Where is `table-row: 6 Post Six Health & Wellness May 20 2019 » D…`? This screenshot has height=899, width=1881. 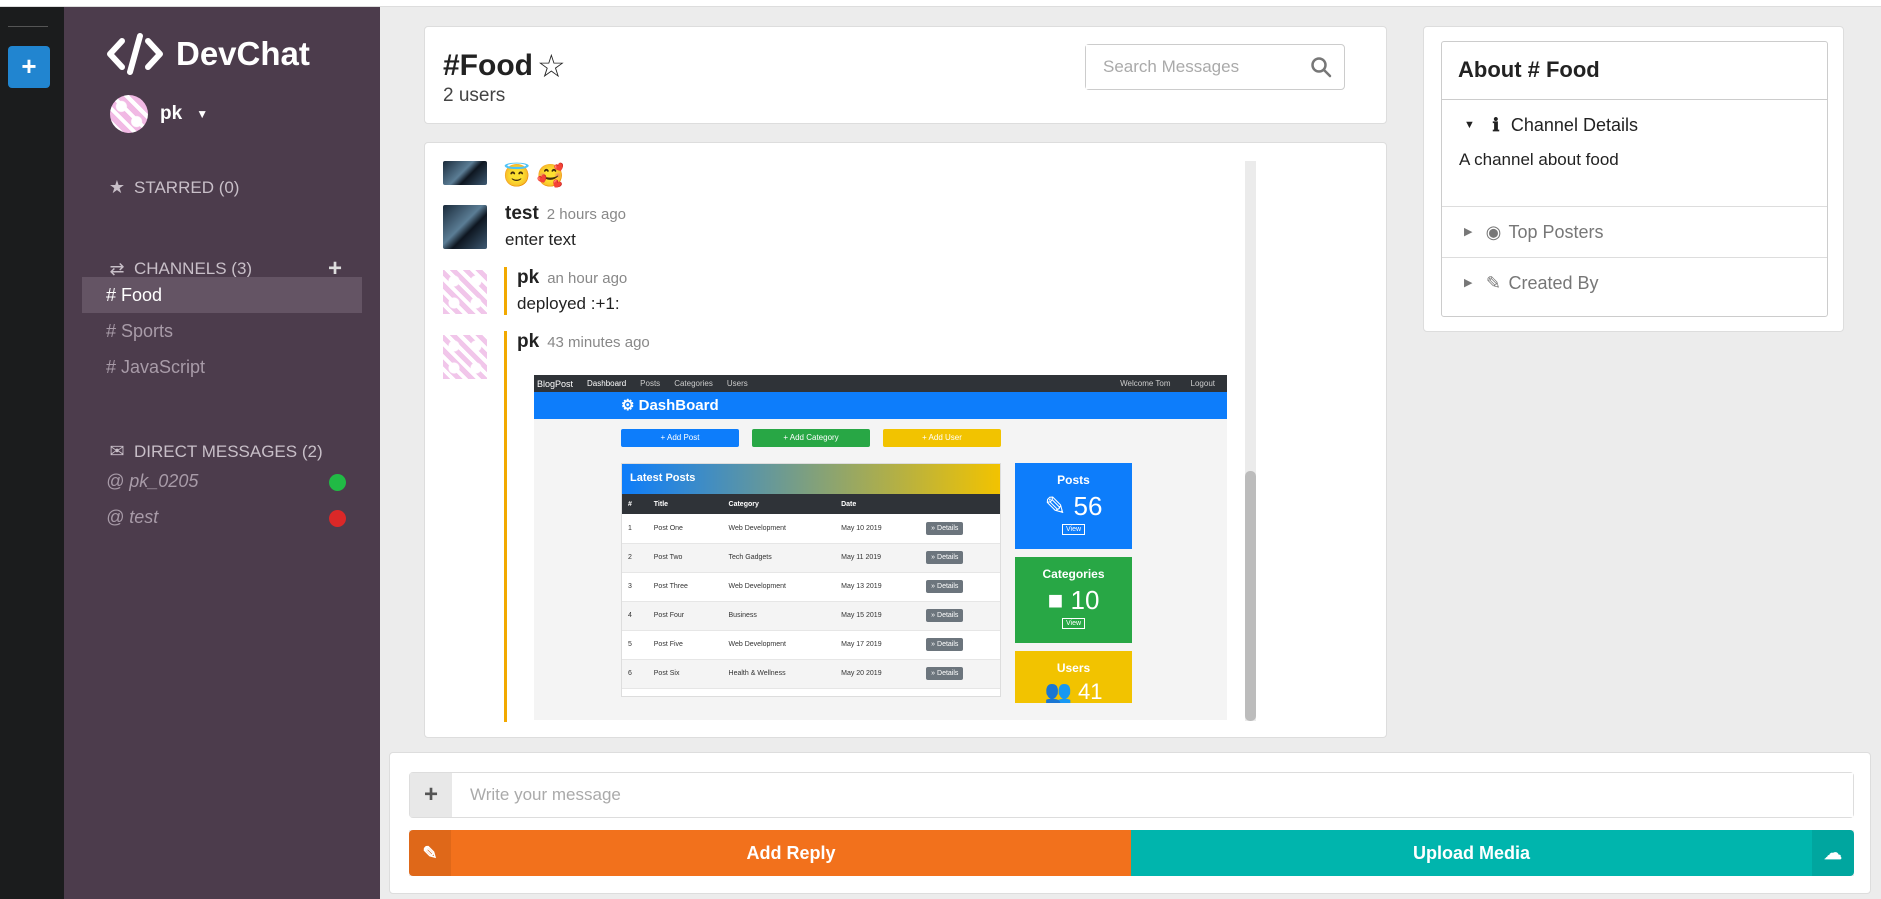 table-row: 6 Post Six Health & Wellness May 20 2019 » D… is located at coordinates (811, 674).